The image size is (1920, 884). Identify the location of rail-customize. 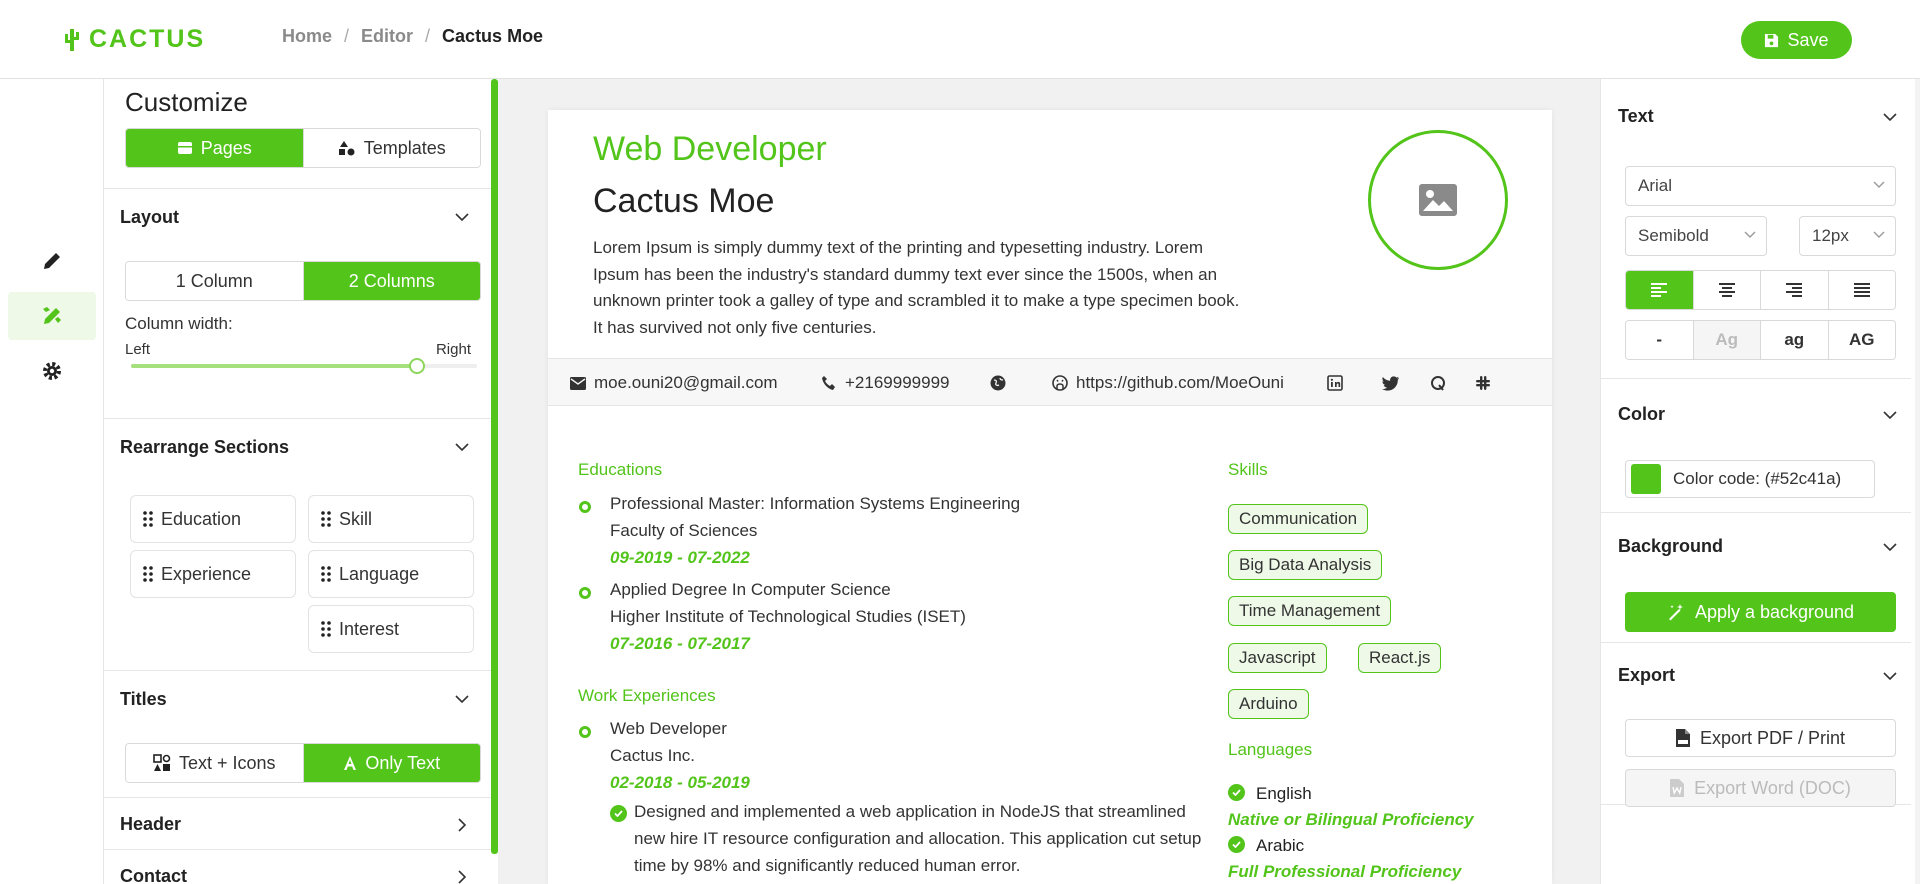
(52, 316).